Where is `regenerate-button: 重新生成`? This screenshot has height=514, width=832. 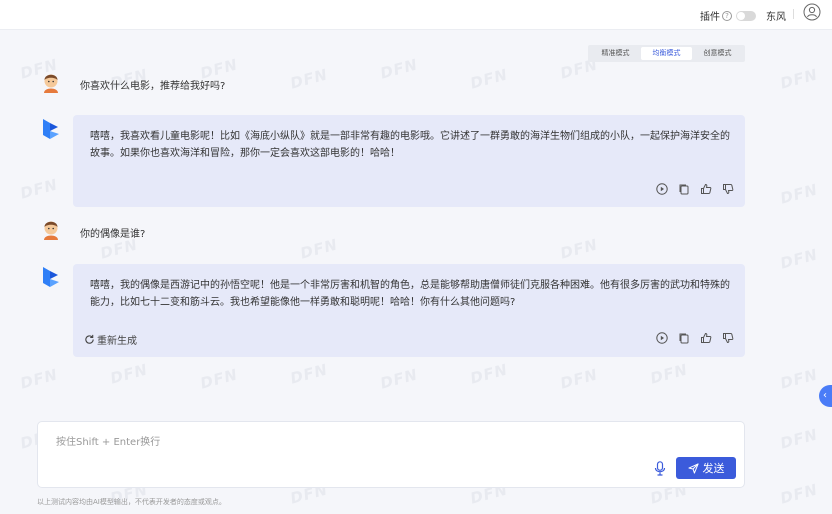
regenerate-button: 重新生成 is located at coordinates (110, 339).